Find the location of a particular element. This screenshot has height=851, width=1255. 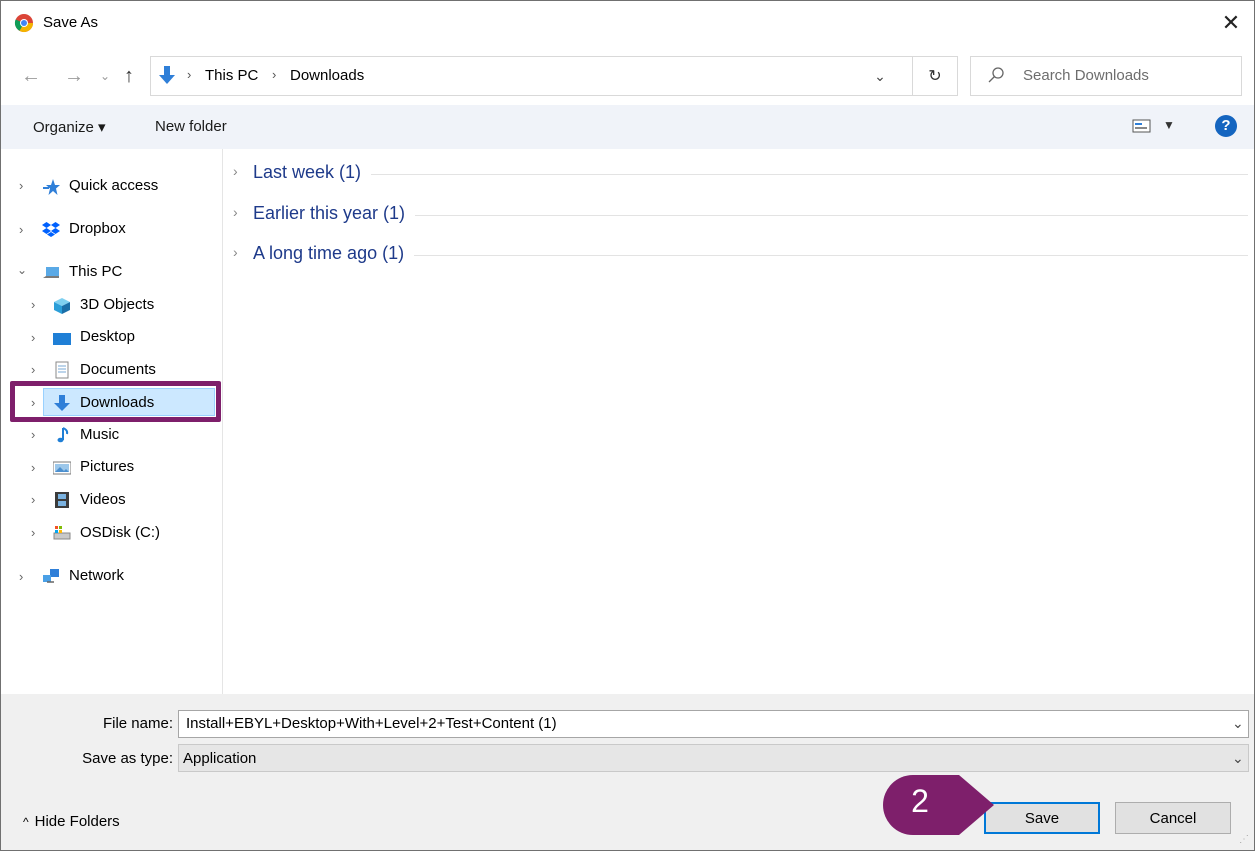

up-arrow-icon: ↑ is located at coordinates (129, 76).